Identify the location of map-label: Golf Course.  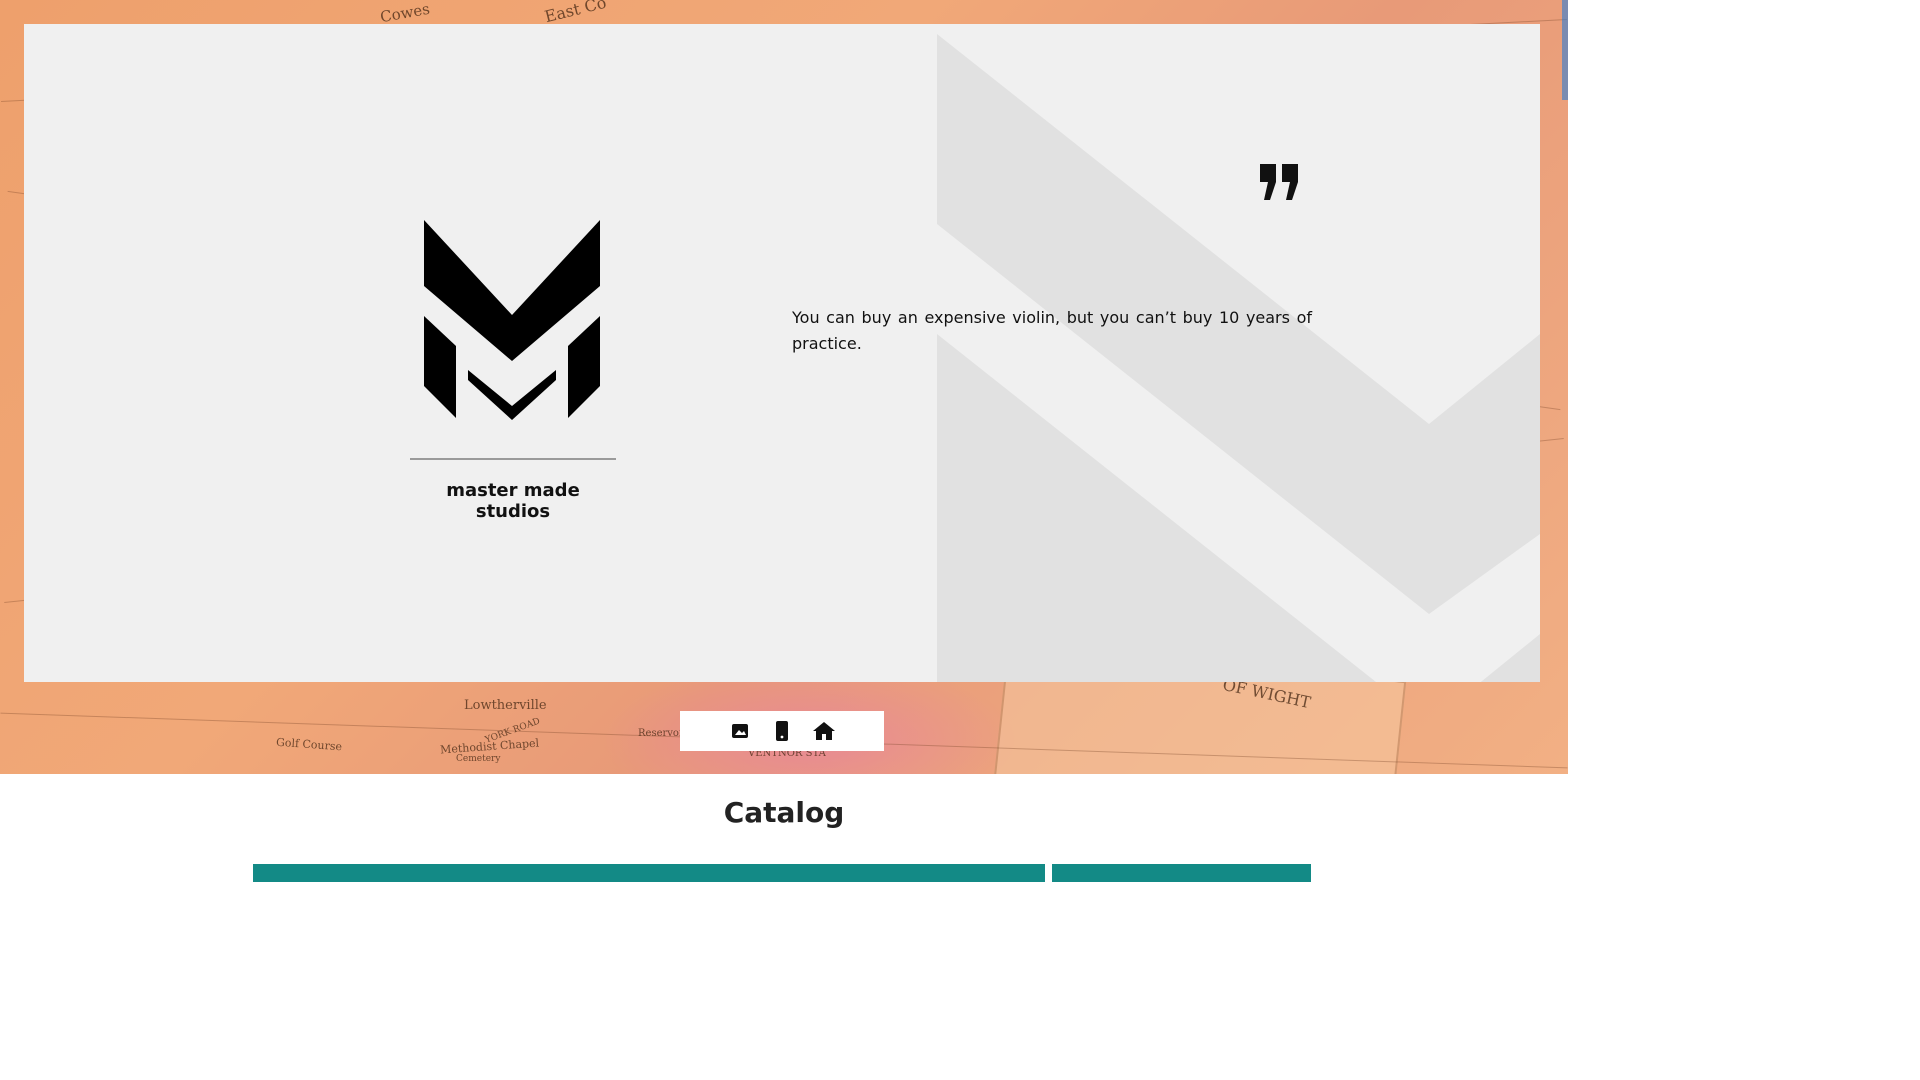
(309, 744).